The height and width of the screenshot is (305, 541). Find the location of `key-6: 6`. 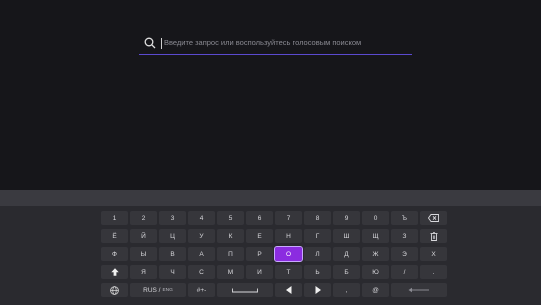

key-6: 6 is located at coordinates (259, 218).